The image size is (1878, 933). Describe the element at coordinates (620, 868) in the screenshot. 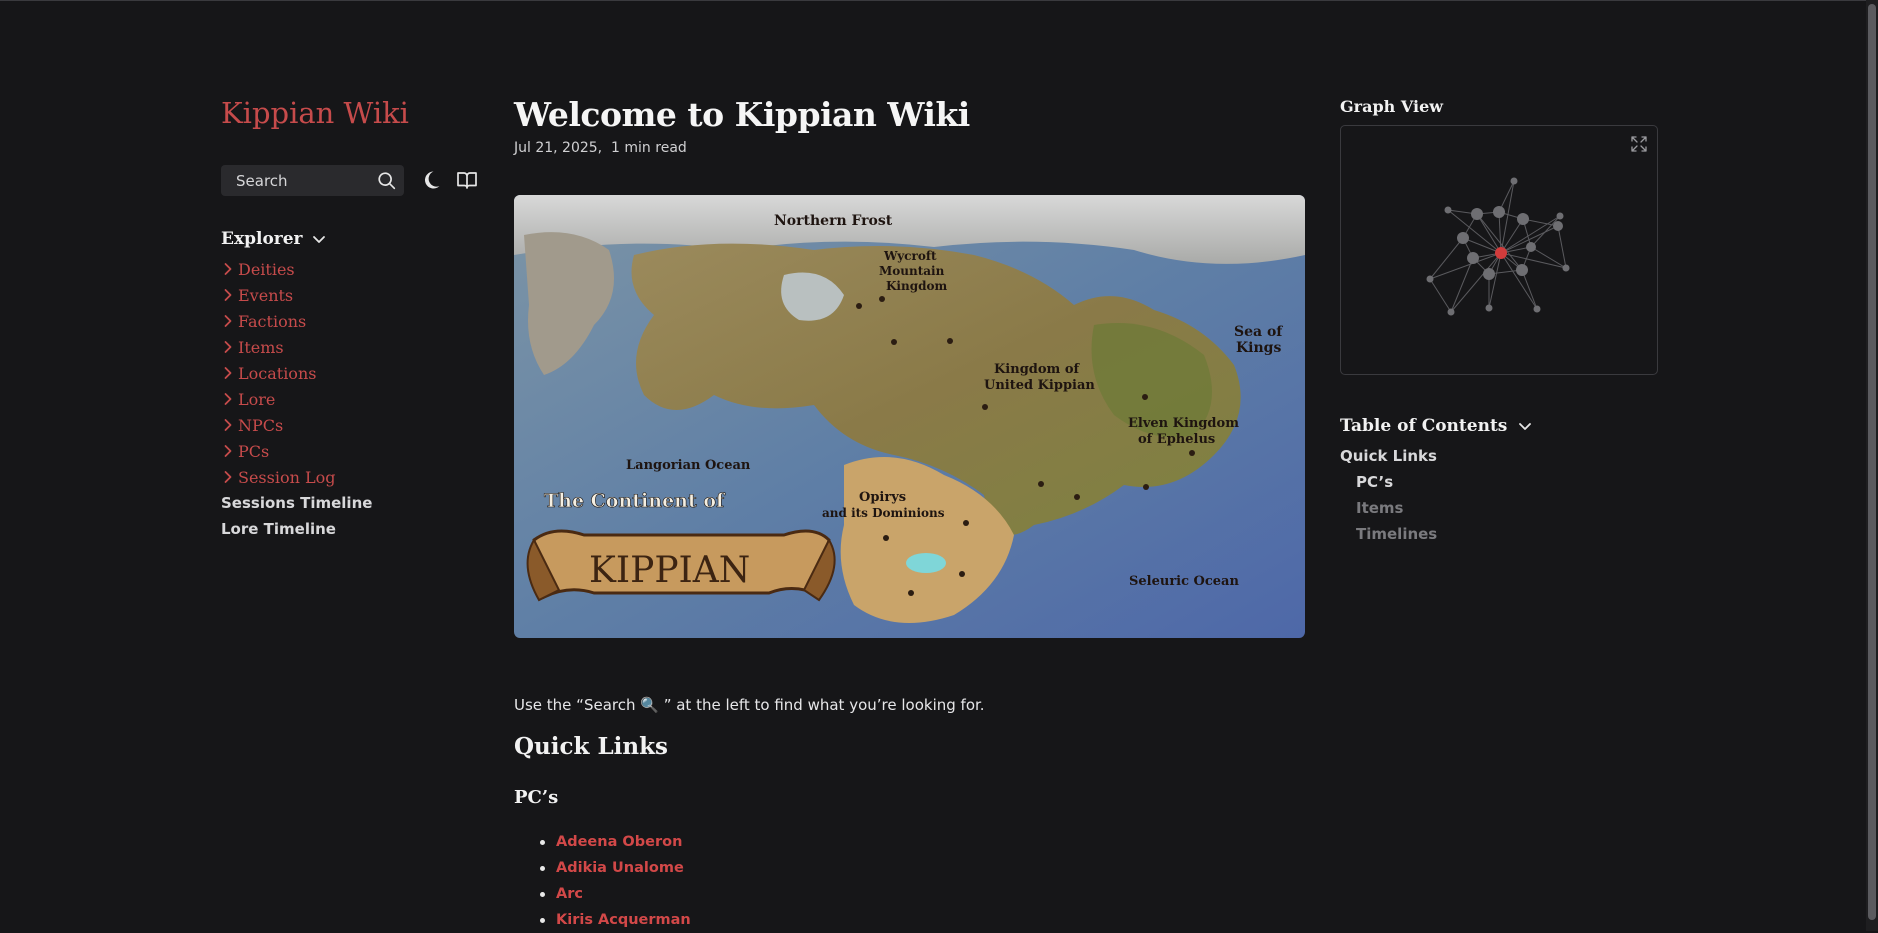

I see `pc-link-label: Adikia Unalome` at that location.